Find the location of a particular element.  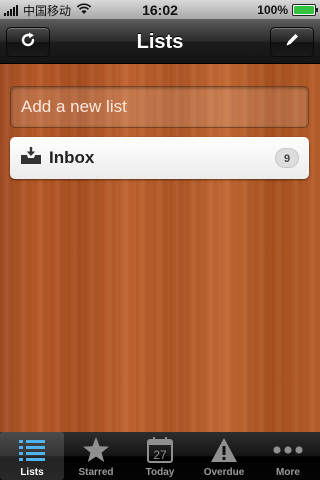

refresh-button is located at coordinates (28, 42).